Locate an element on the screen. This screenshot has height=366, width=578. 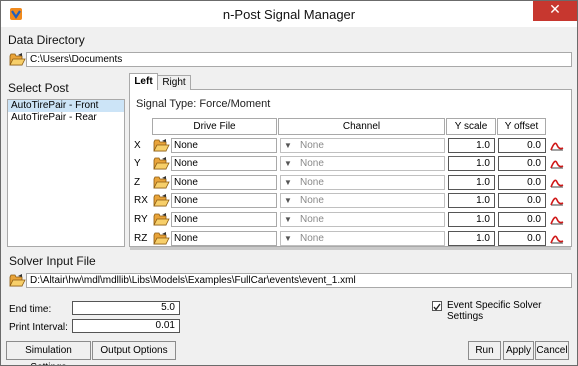
end-time-field: 5.0 is located at coordinates (126, 308).